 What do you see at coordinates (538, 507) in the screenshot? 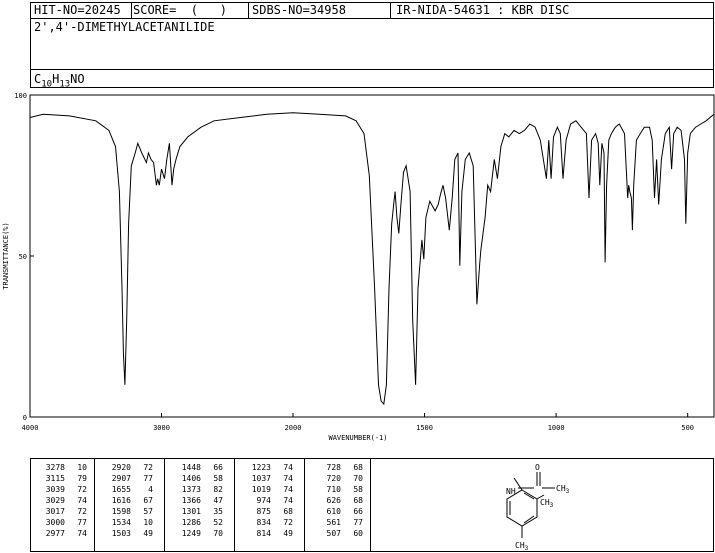
I see `molecular-structure: NH O CH3 CH3 CH3` at bounding box center [538, 507].